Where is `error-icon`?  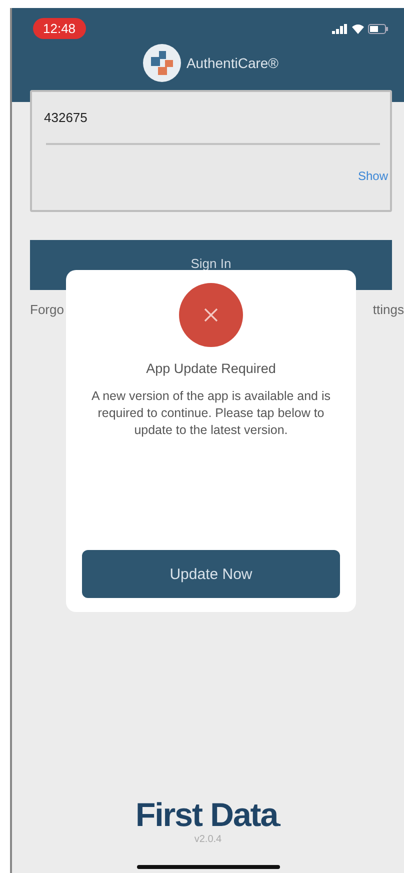 error-icon is located at coordinates (211, 315).